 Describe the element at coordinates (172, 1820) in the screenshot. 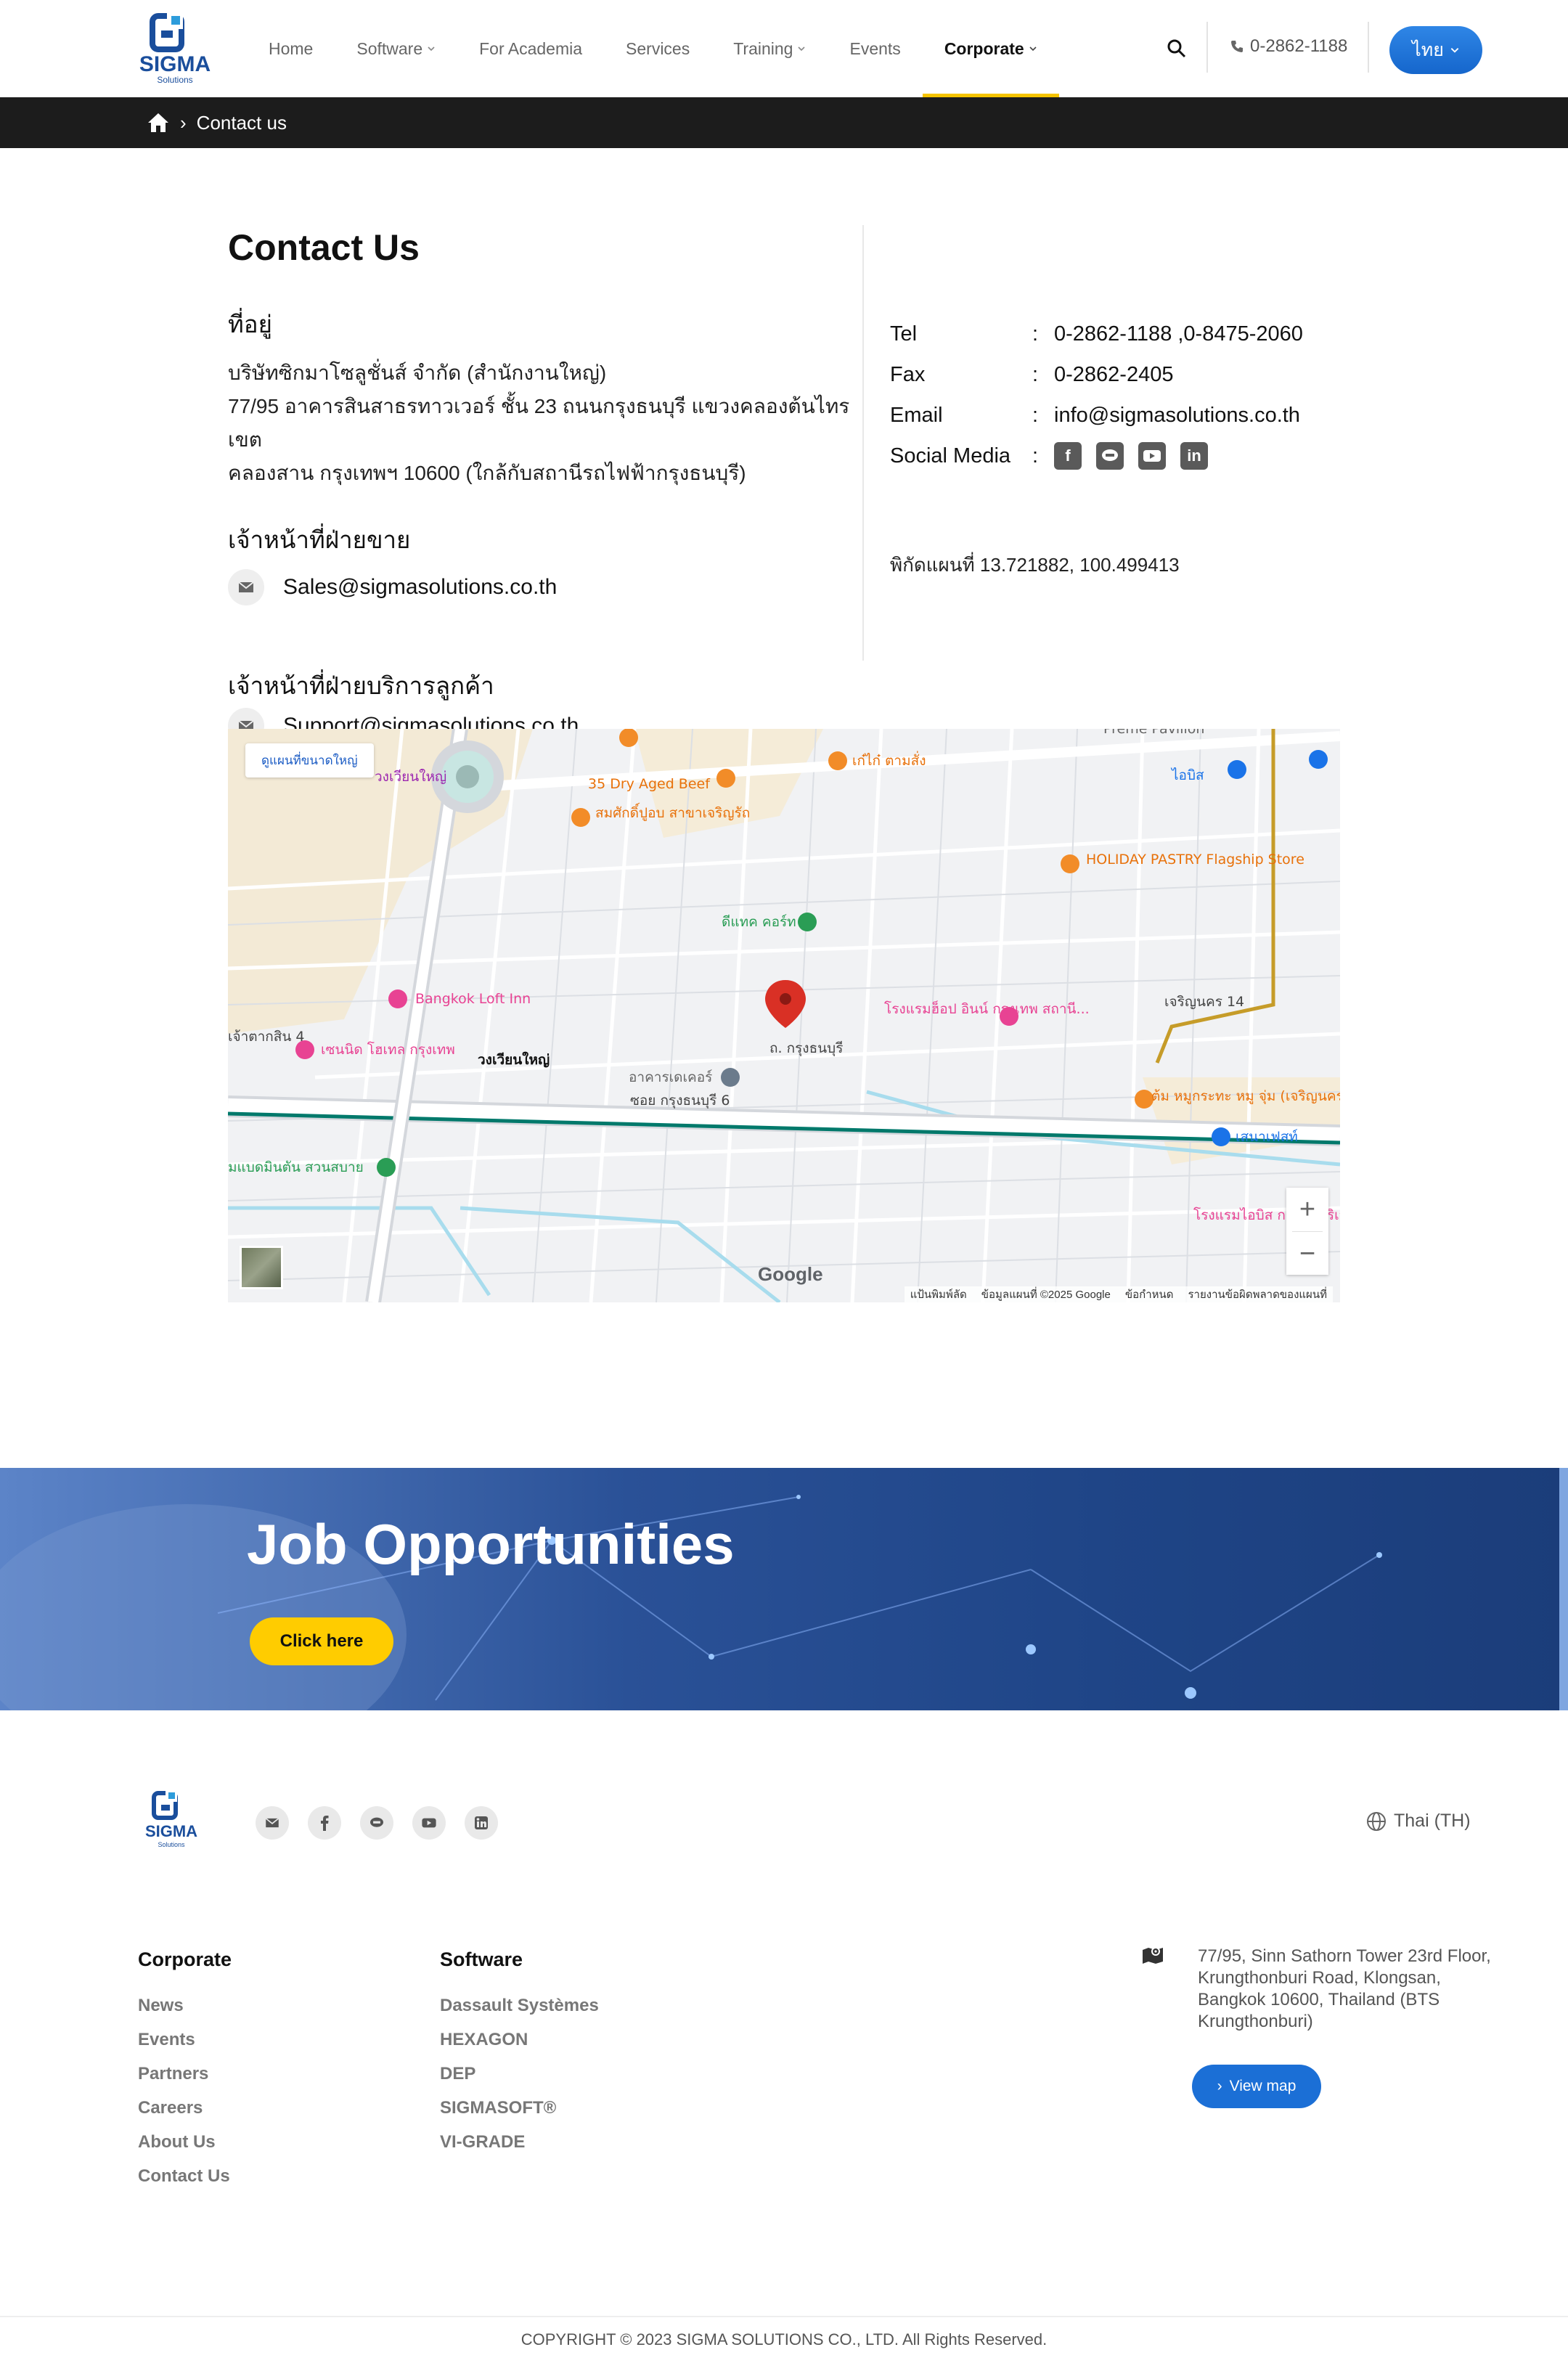

I see `footer-logo: SIGMA Solutions` at that location.